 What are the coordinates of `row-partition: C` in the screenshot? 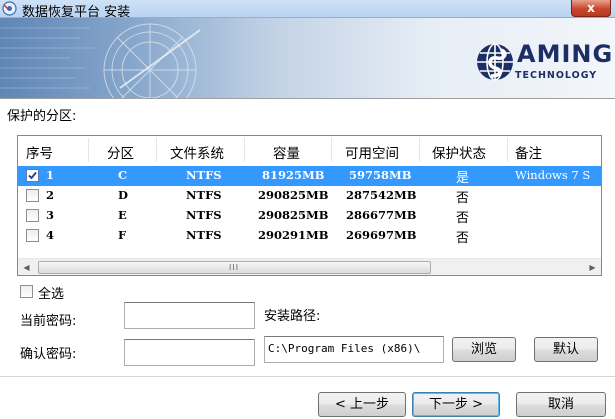 It's located at (123, 175).